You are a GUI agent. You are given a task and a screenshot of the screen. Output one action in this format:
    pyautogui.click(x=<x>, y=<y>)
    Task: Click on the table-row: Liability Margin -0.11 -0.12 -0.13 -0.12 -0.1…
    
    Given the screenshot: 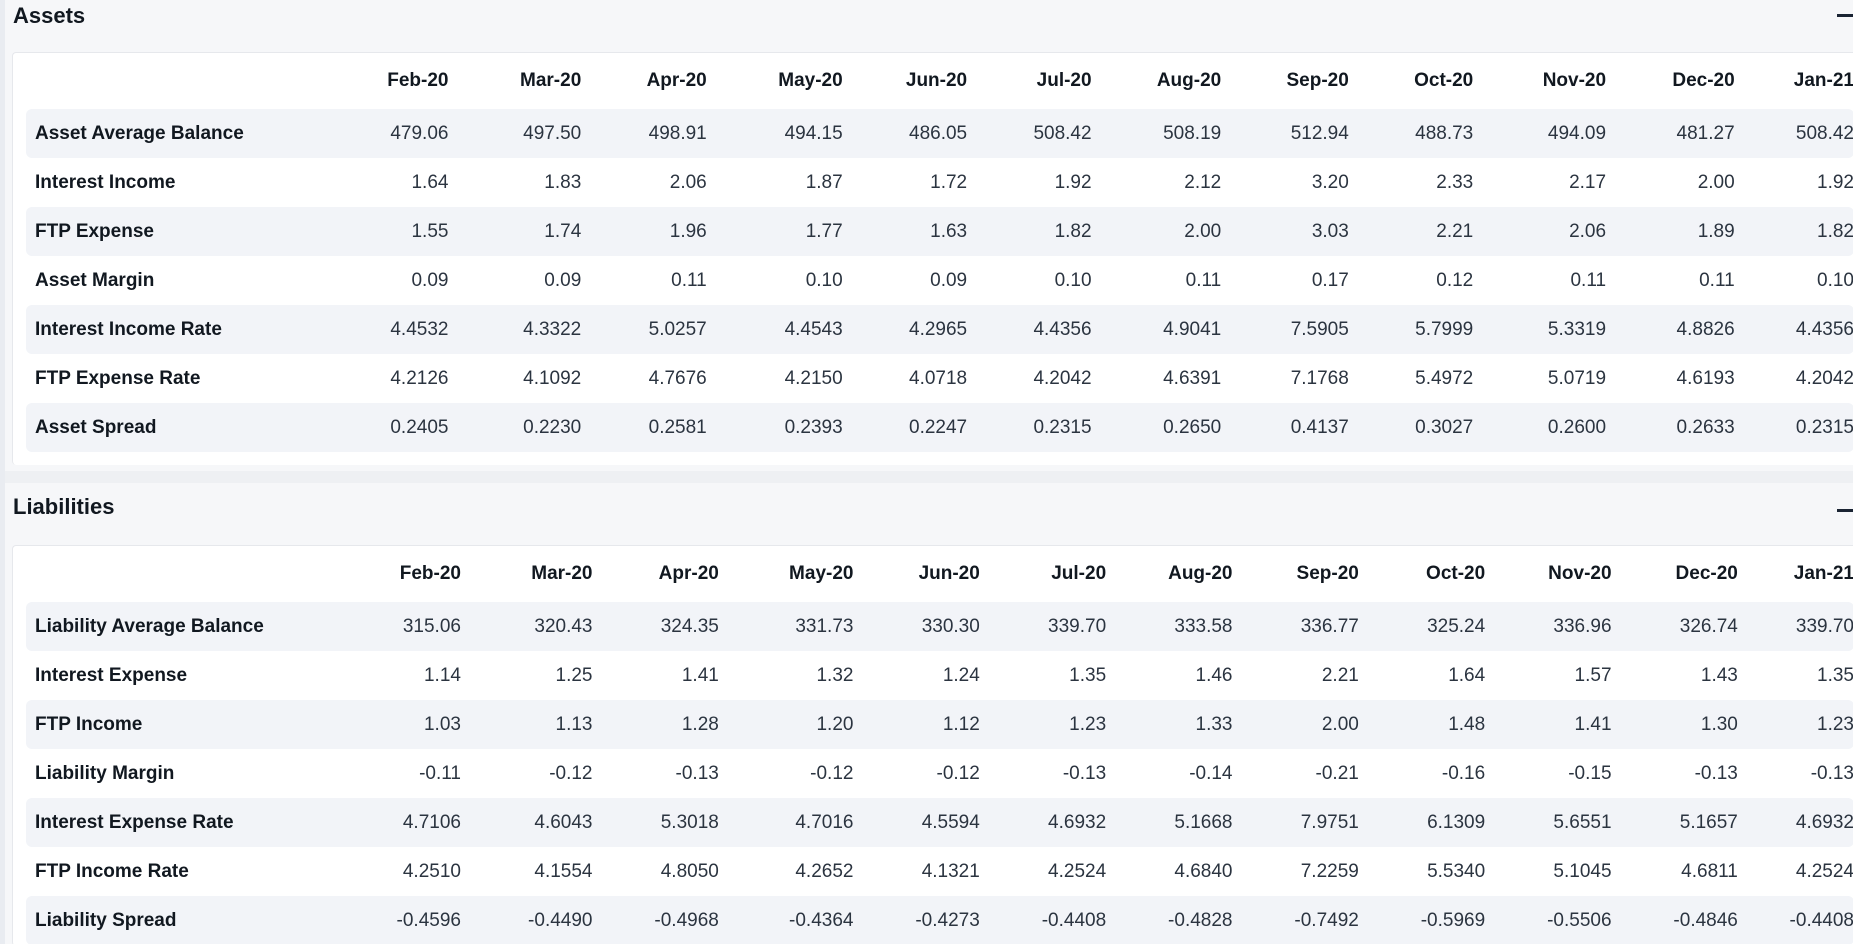 What is the action you would take?
    pyautogui.click(x=939, y=773)
    